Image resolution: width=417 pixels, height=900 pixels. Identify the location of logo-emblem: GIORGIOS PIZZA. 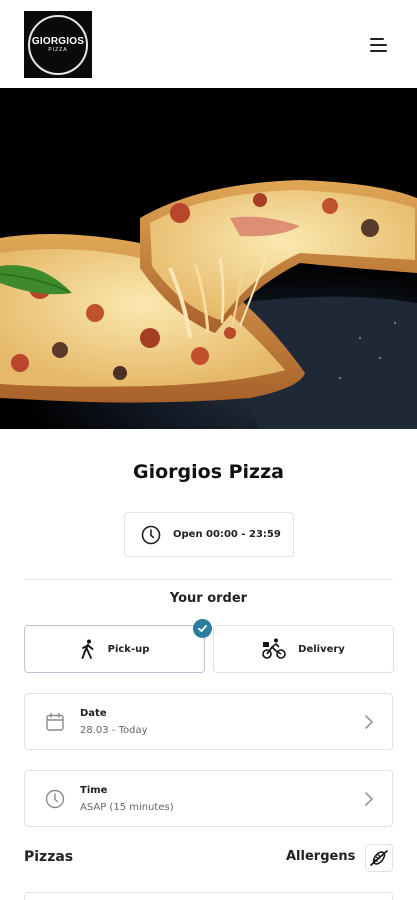
(58, 44).